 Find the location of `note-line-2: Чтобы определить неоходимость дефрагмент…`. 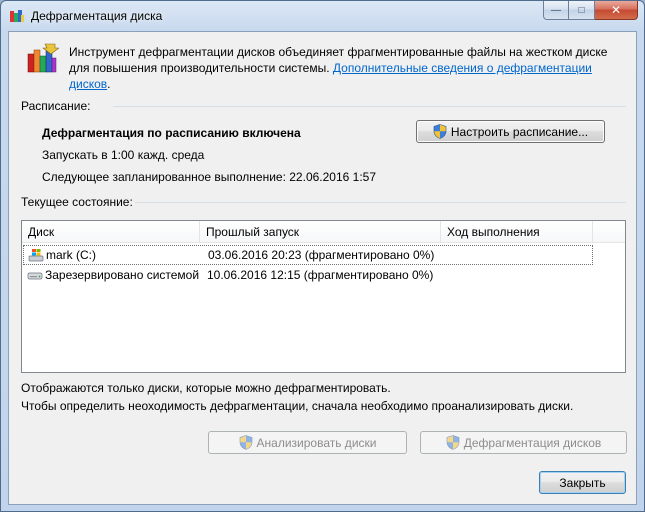

note-line-2: Чтобы определить неоходимость дефрагмент… is located at coordinates (297, 406).